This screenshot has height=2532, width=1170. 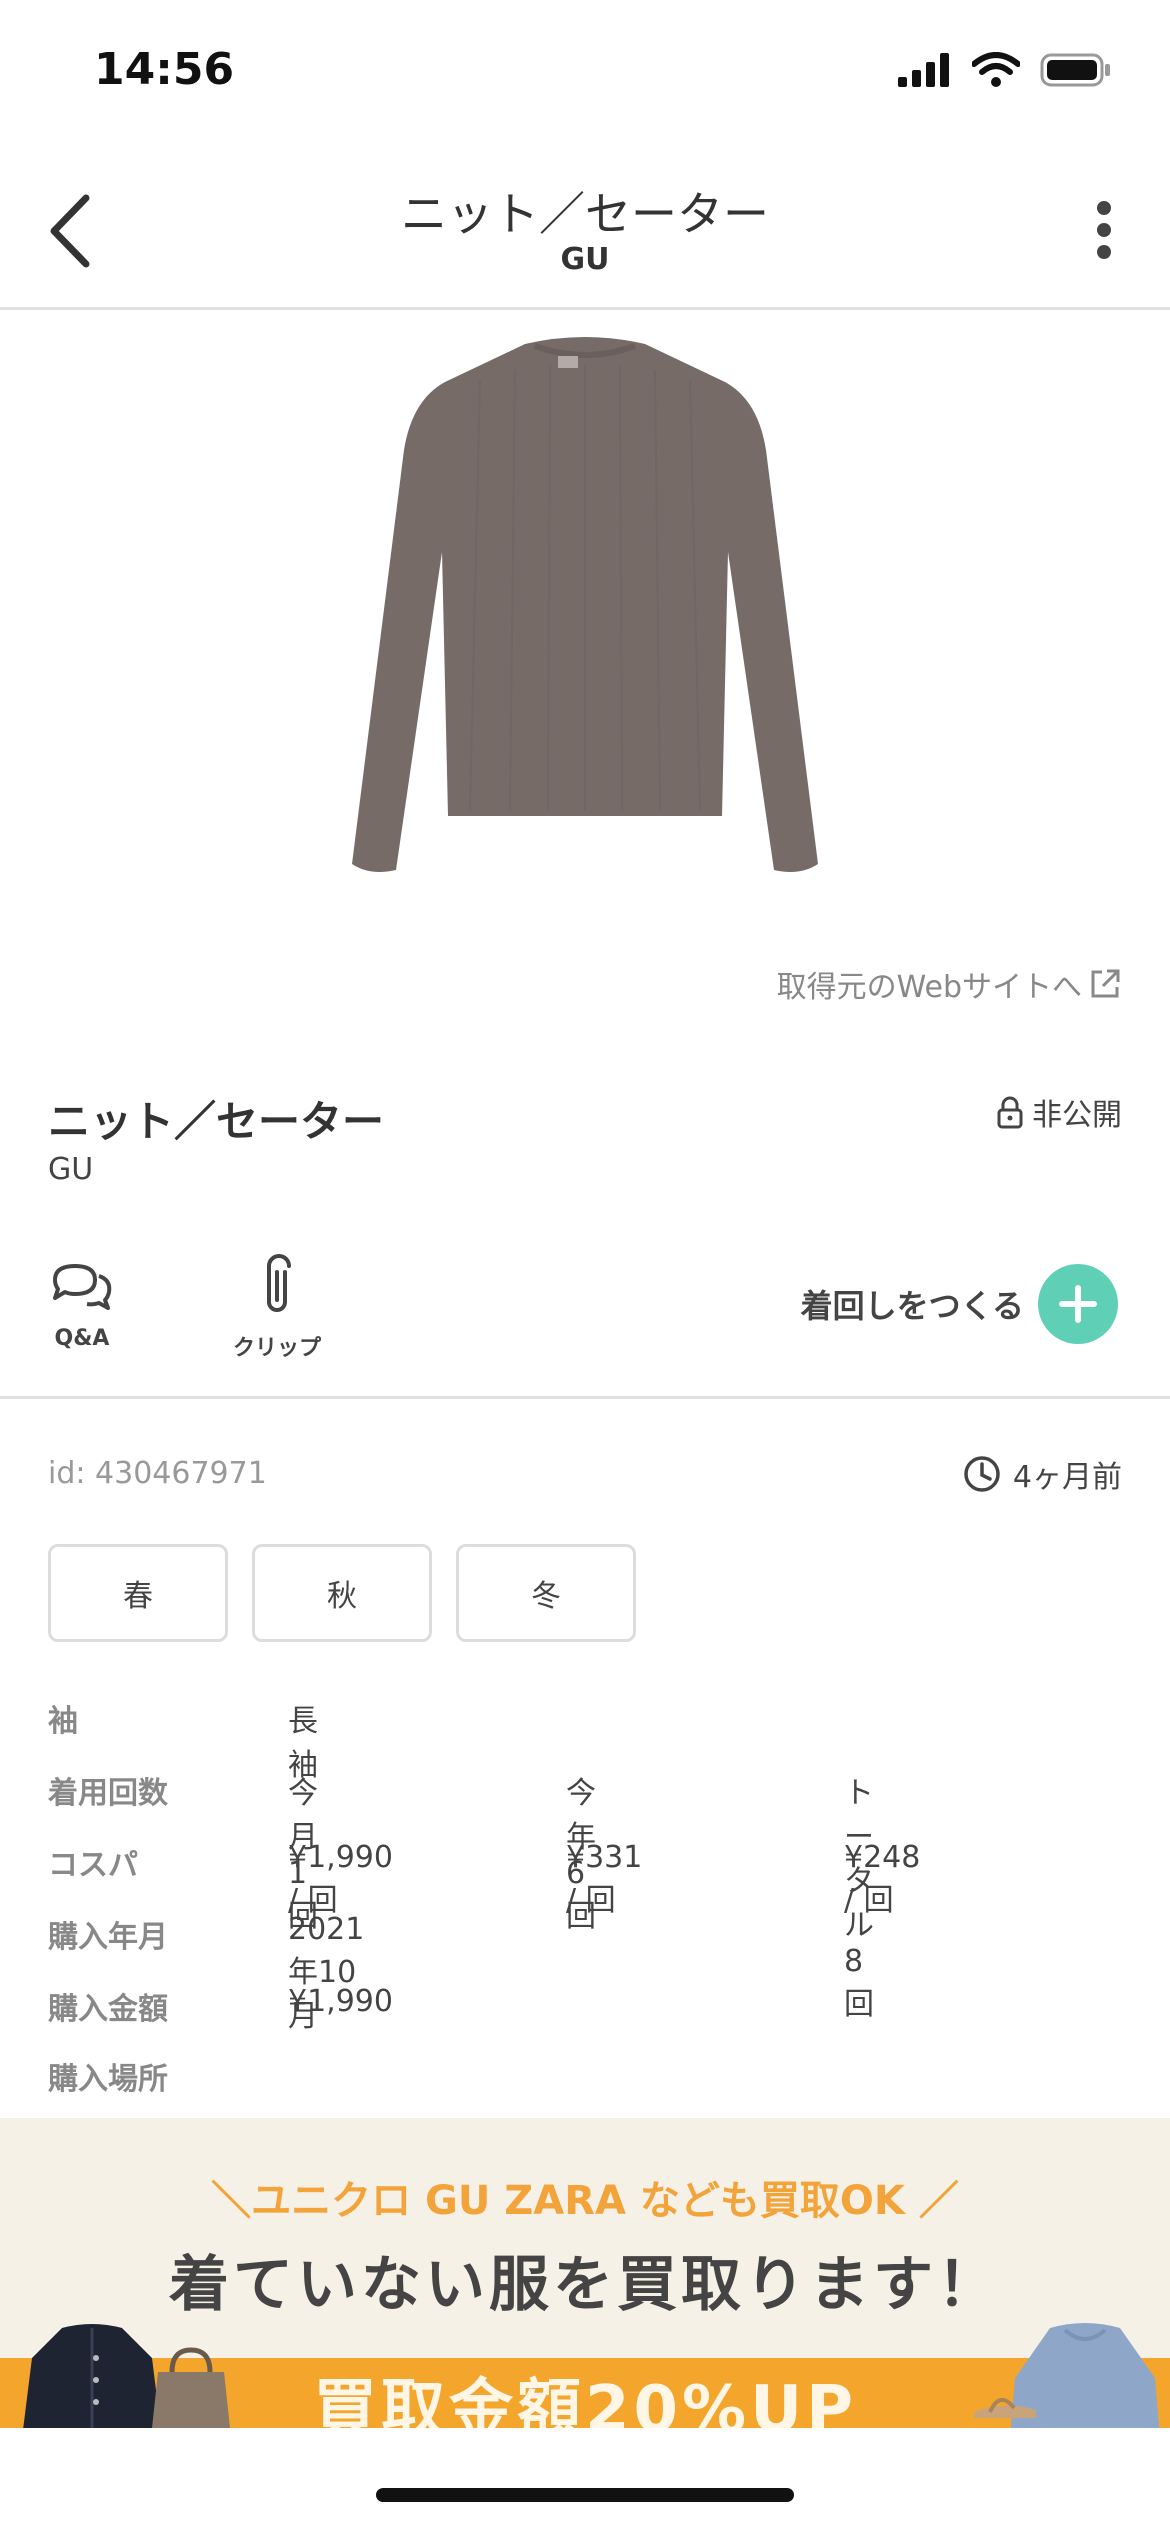 What do you see at coordinates (484, 1879) in the screenshot?
I see `detail-cost-per-wear: コスパ ¥1,990 / 回 ¥331 / 回 ¥248 / 回` at bounding box center [484, 1879].